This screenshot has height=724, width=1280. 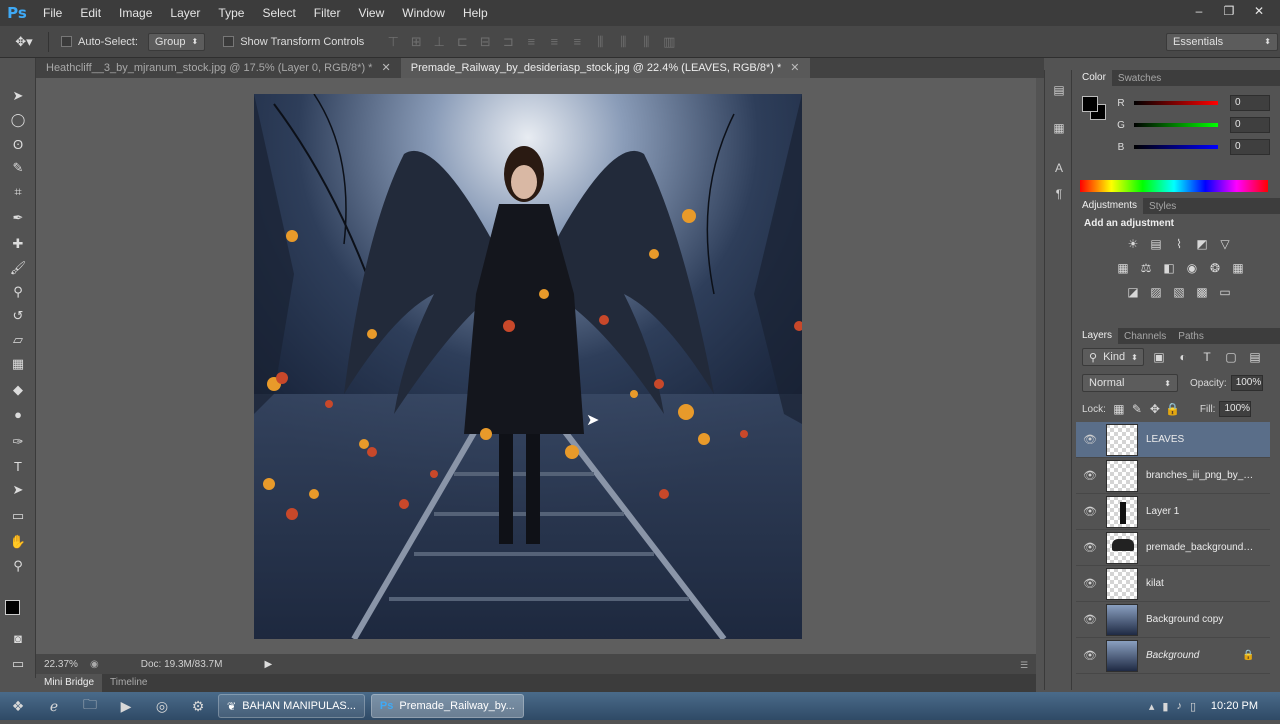 I want to click on menu-file: File, so click(x=52, y=13).